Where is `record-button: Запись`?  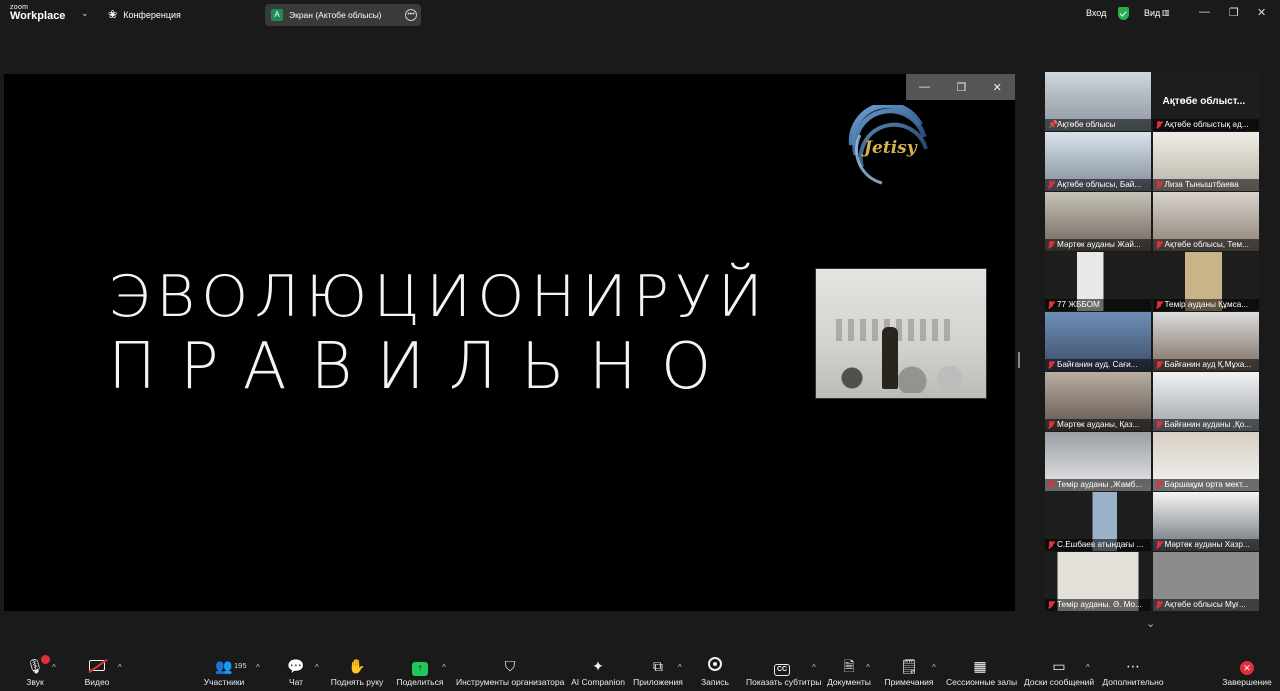
record-button: Запись is located at coordinates (715, 672).